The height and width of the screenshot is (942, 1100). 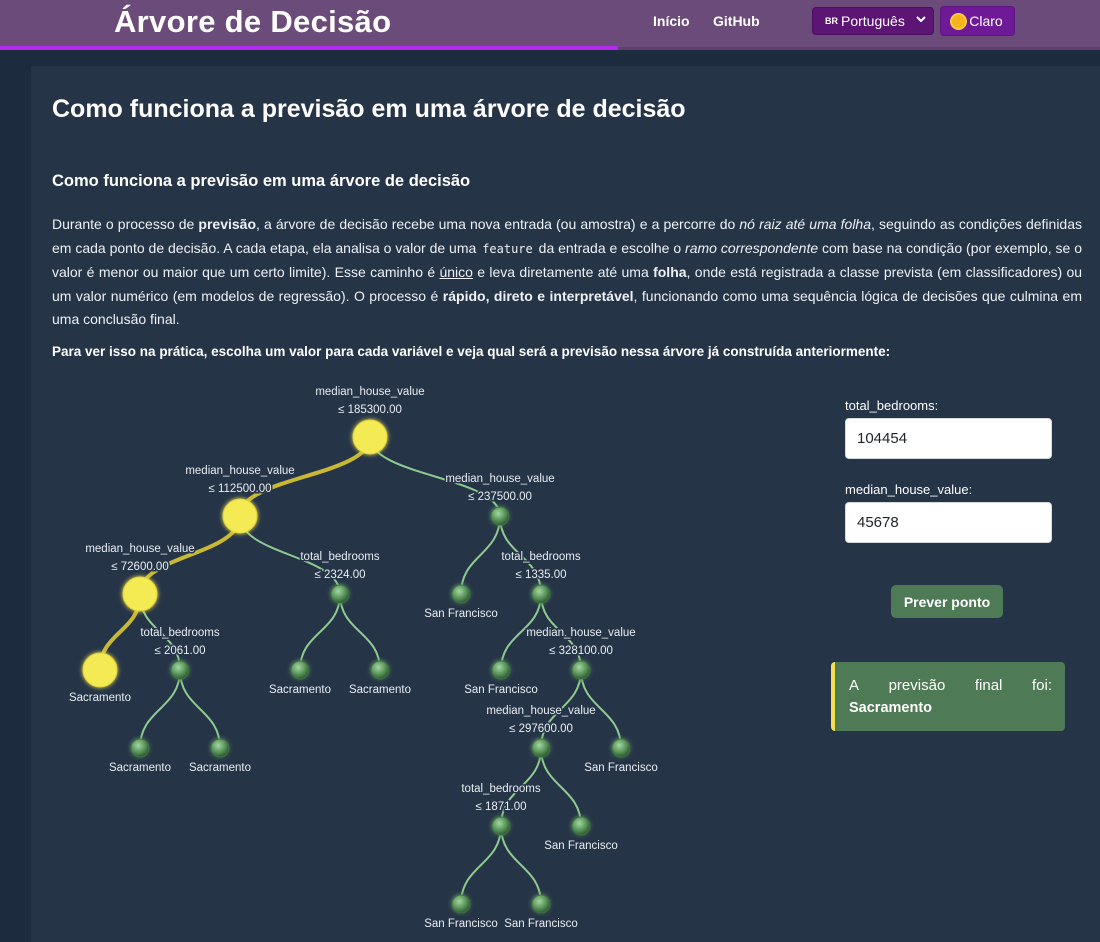 What do you see at coordinates (370, 410) in the screenshot?
I see `tree-node-threshold-label: ≤ 185300.00` at bounding box center [370, 410].